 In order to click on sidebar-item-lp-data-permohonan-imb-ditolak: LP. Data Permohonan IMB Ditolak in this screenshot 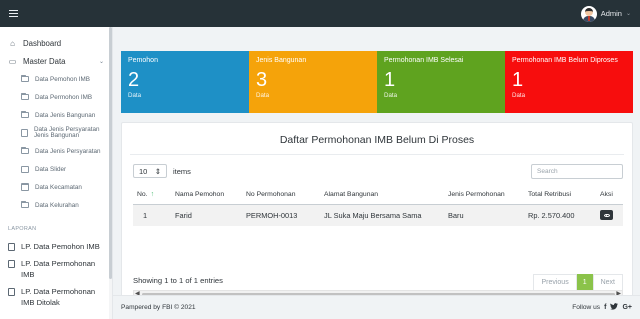, I will do `click(56, 297)`.